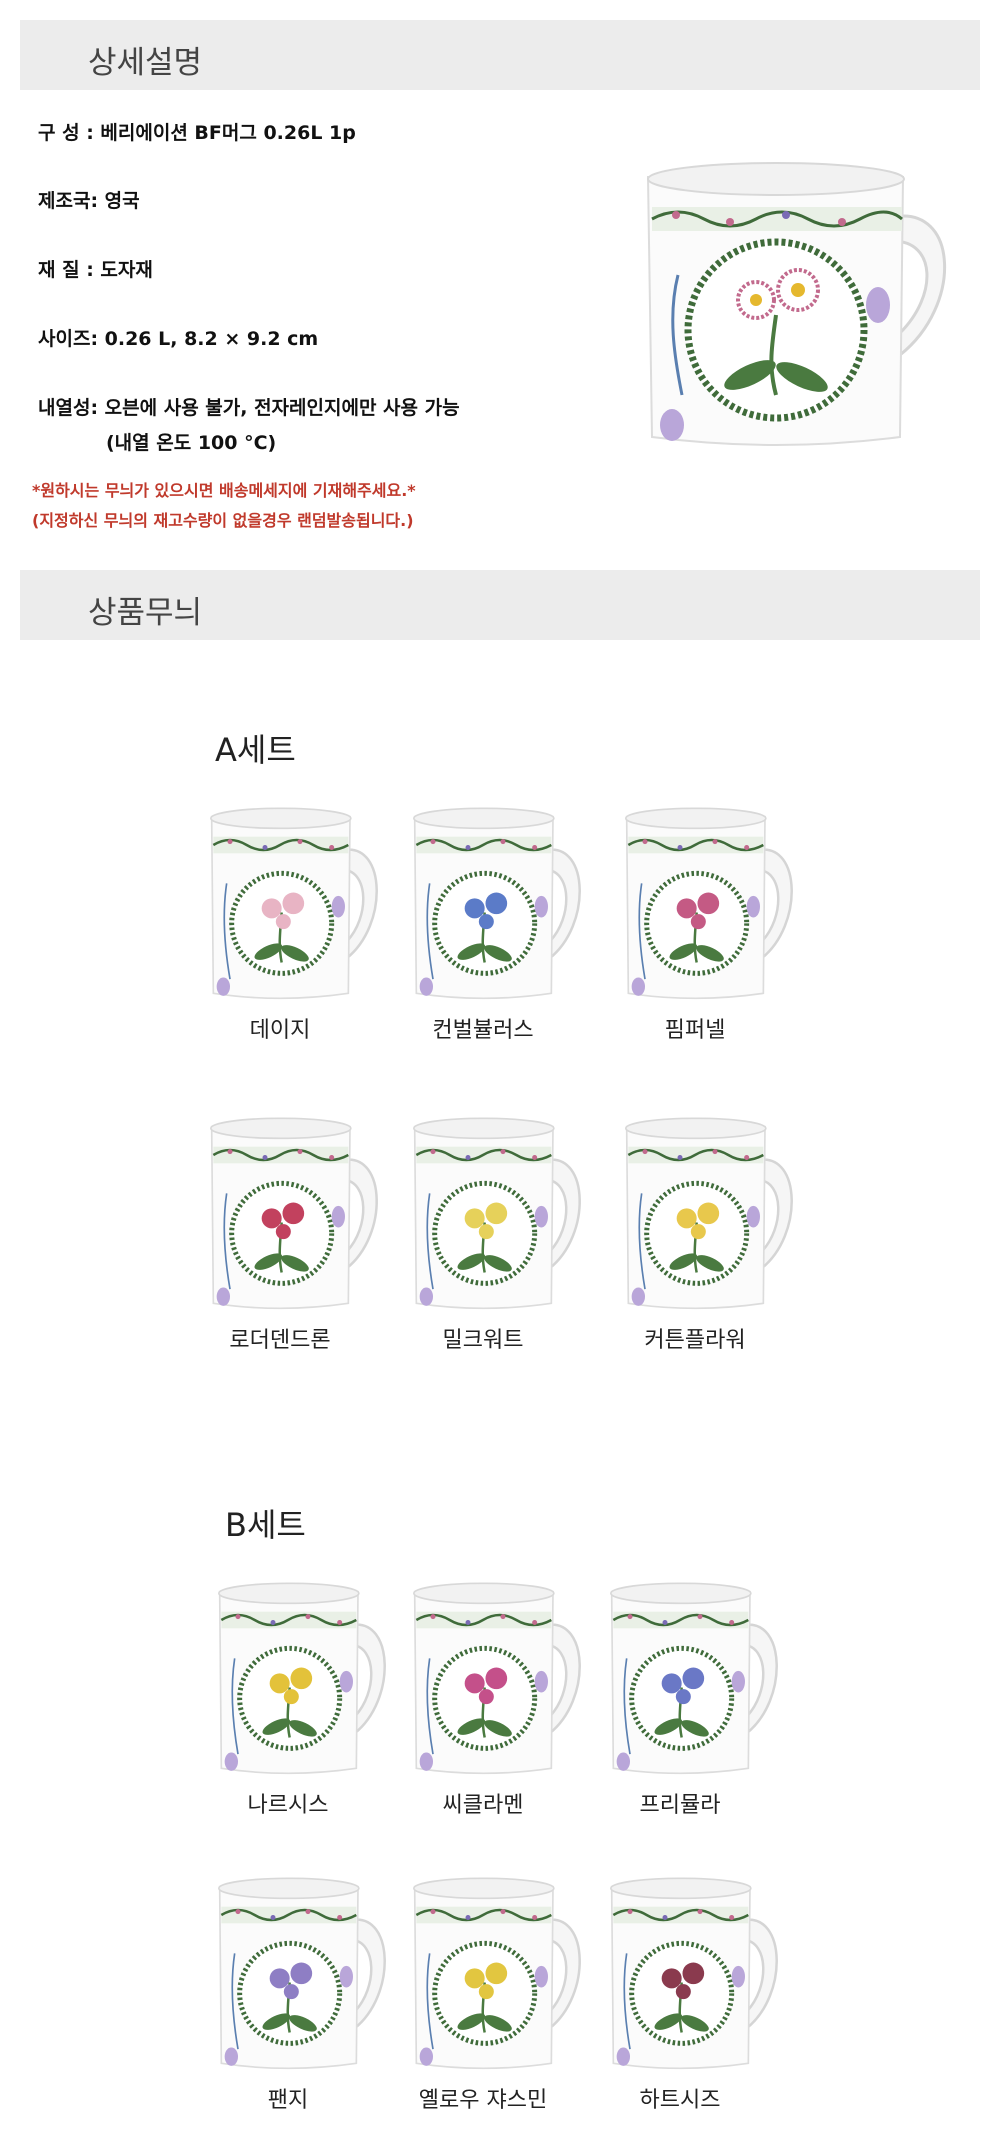 The height and width of the screenshot is (2135, 1000). I want to click on spec-composition: 구 성 : 베리에이션 BF머그 0.26L 1p, so click(197, 133).